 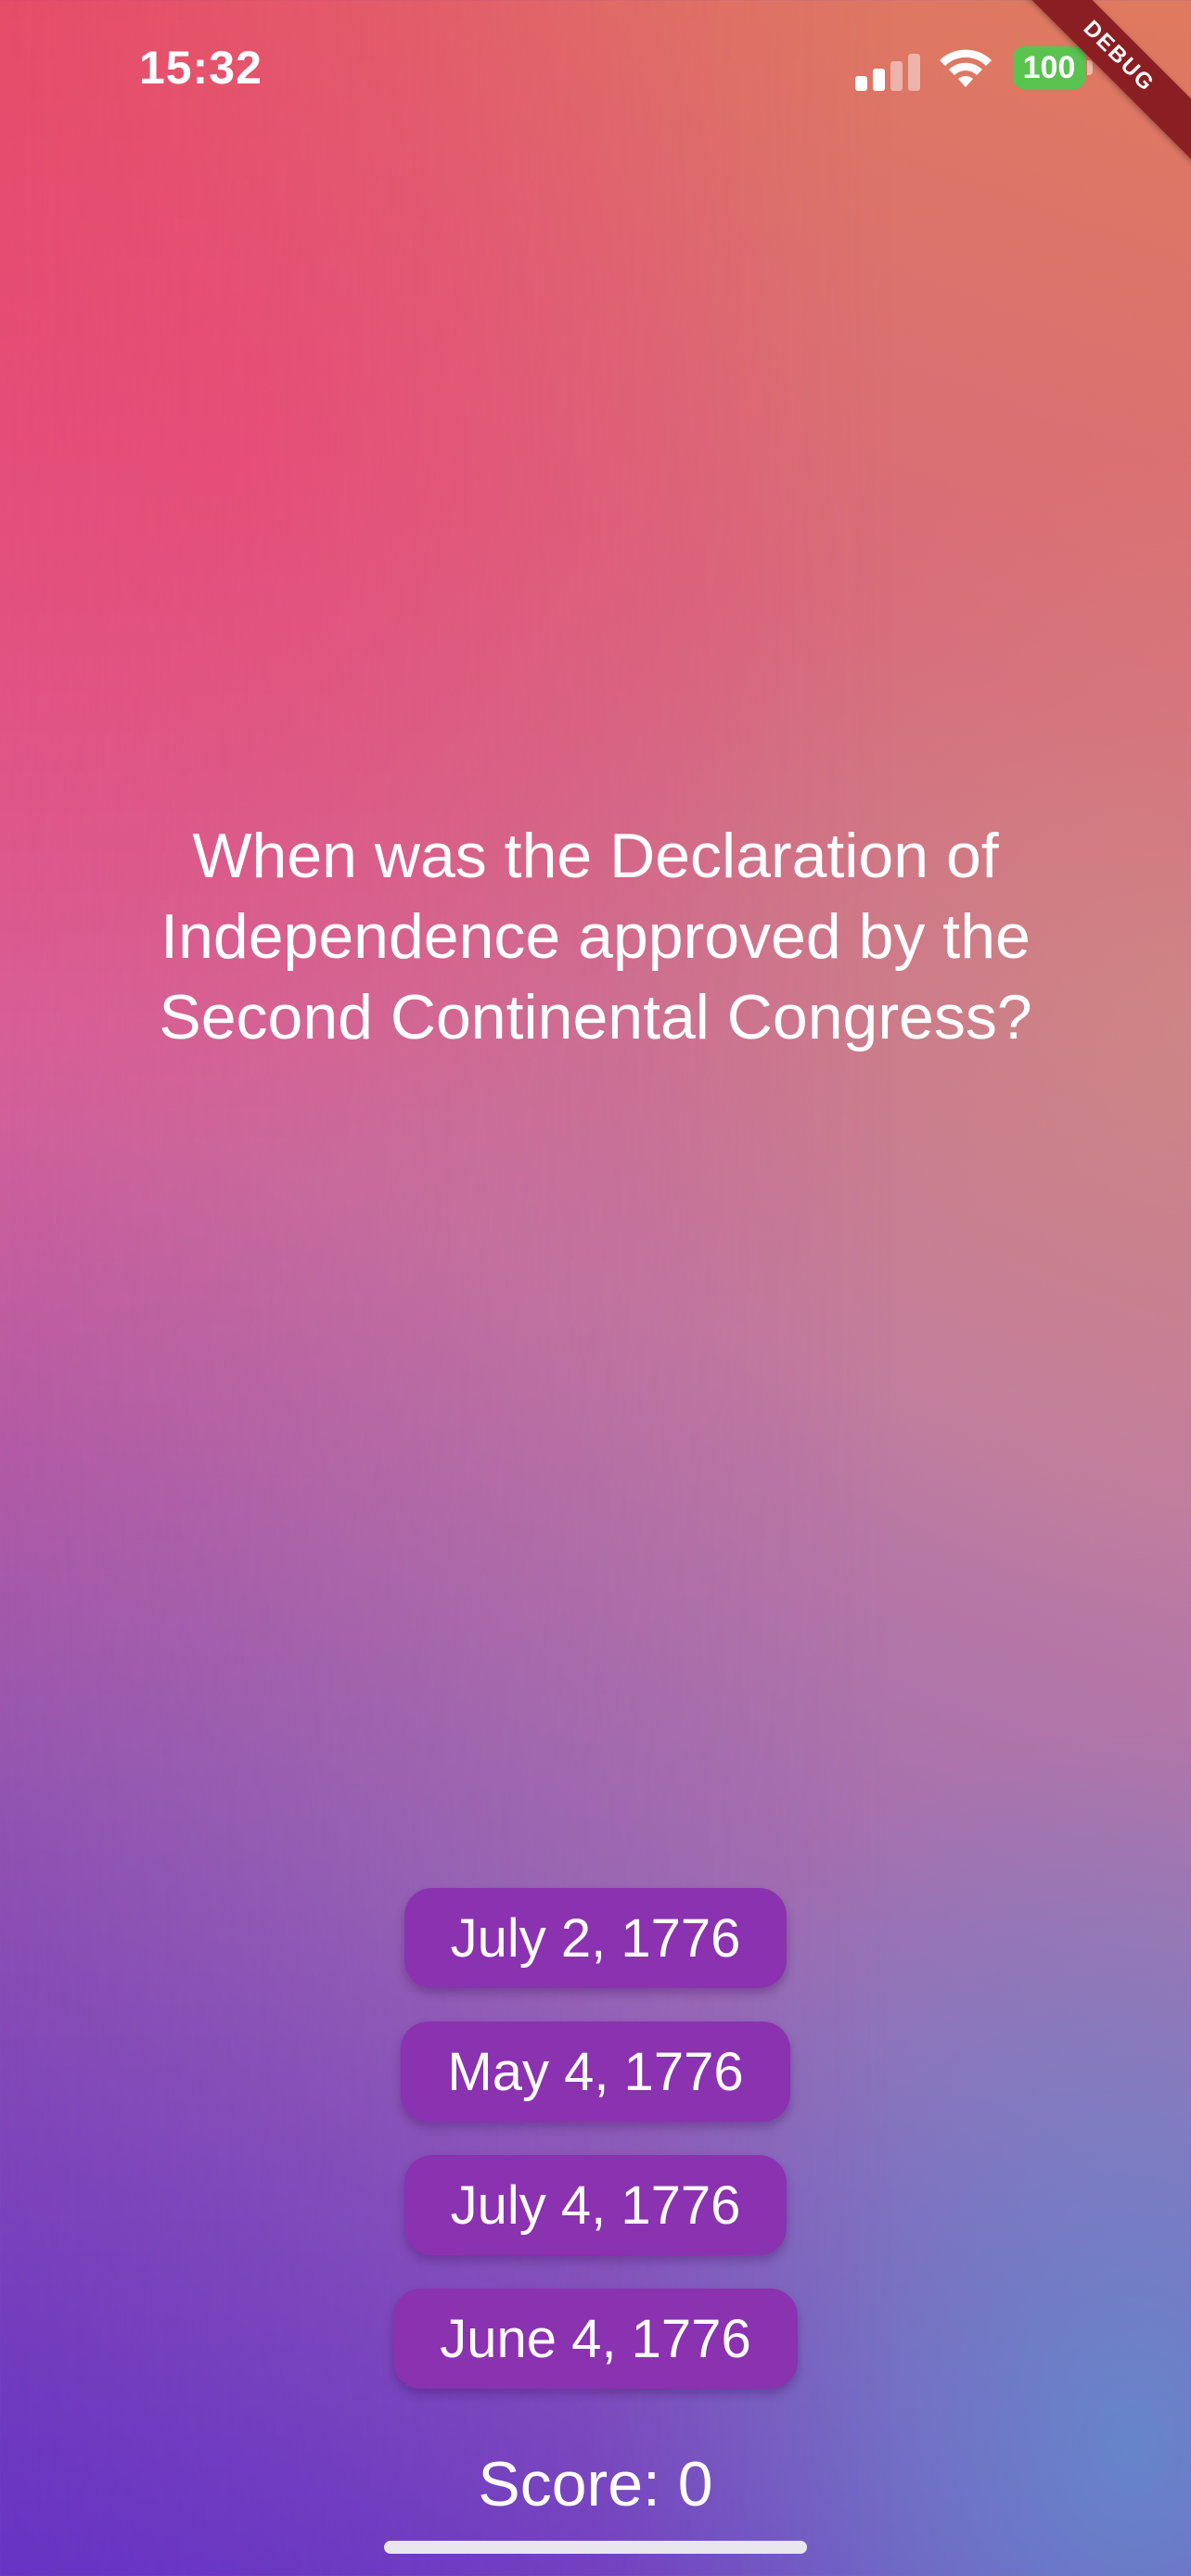 What do you see at coordinates (595, 69) in the screenshot?
I see `status-bar: 15:32 100` at bounding box center [595, 69].